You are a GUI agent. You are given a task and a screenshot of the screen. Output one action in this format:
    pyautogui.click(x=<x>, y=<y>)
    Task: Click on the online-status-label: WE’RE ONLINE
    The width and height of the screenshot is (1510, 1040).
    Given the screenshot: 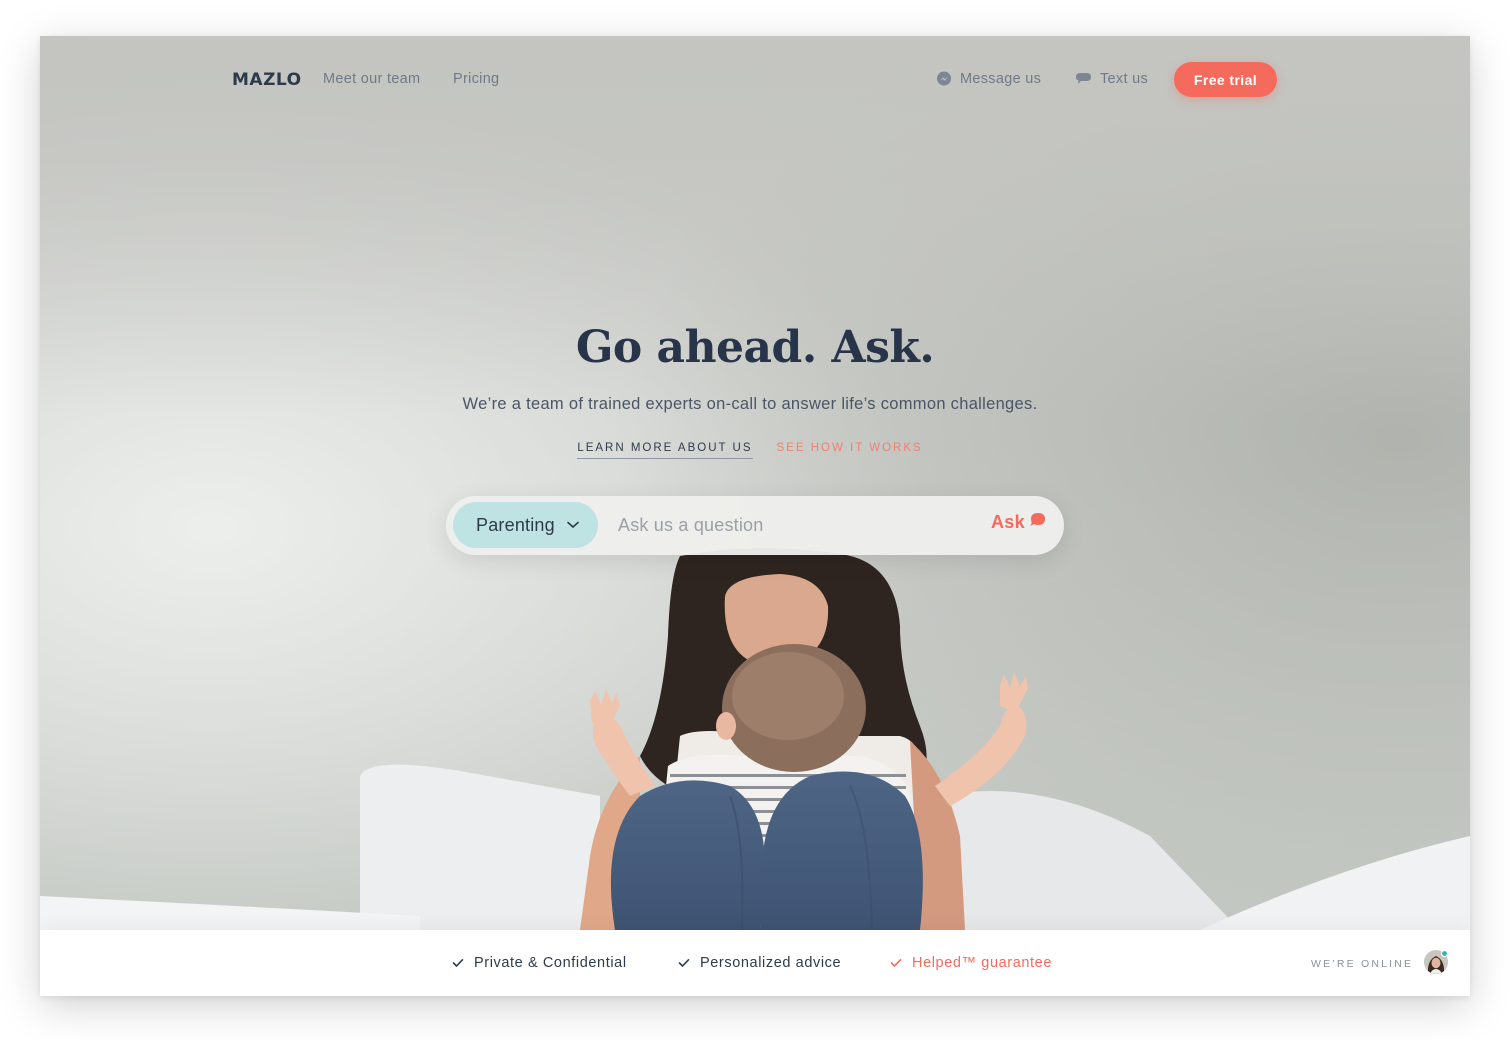 What is the action you would take?
    pyautogui.click(x=1362, y=964)
    